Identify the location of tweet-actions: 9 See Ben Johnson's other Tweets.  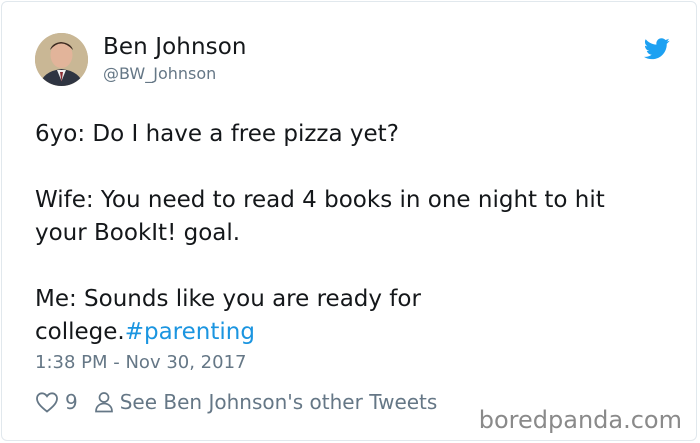
(236, 402).